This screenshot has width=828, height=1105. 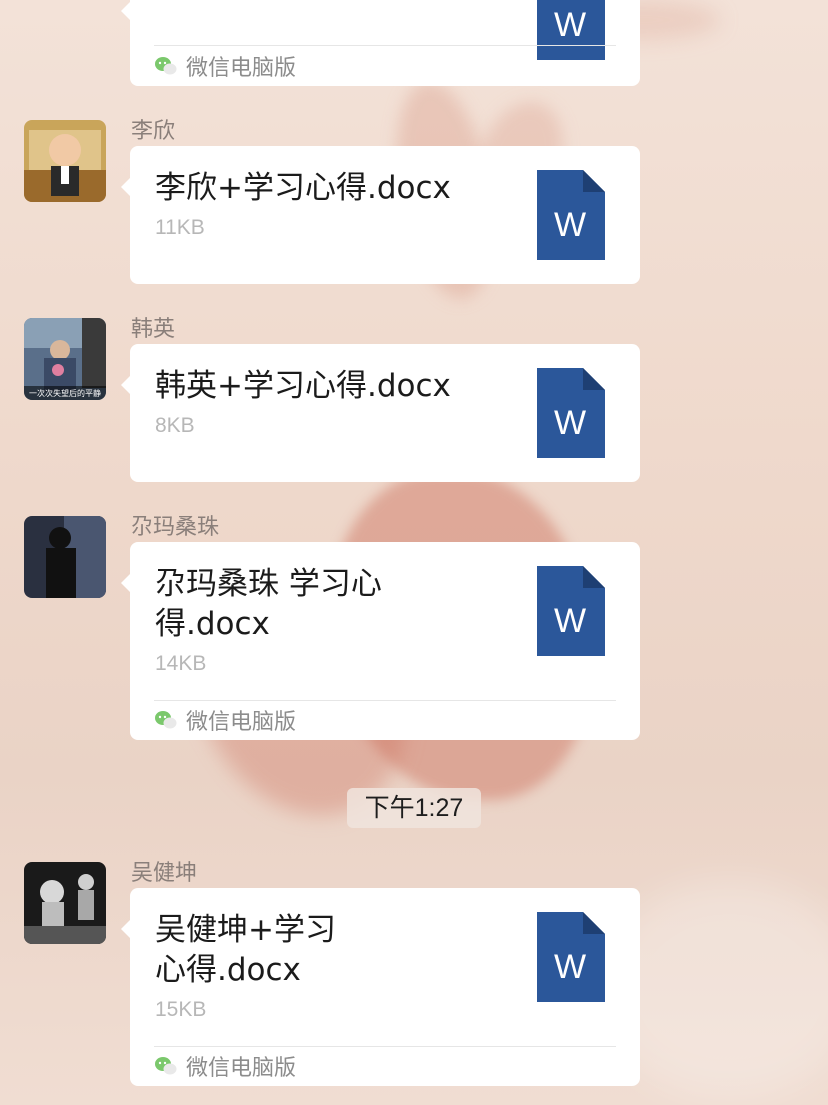 What do you see at coordinates (181, 1009) in the screenshot?
I see `file-size: 15KB` at bounding box center [181, 1009].